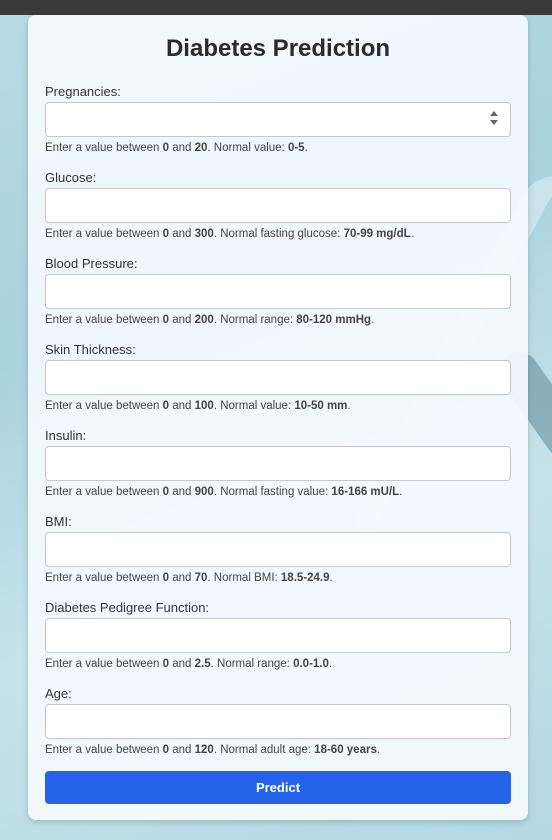  I want to click on spinner-down-icon, so click(494, 122).